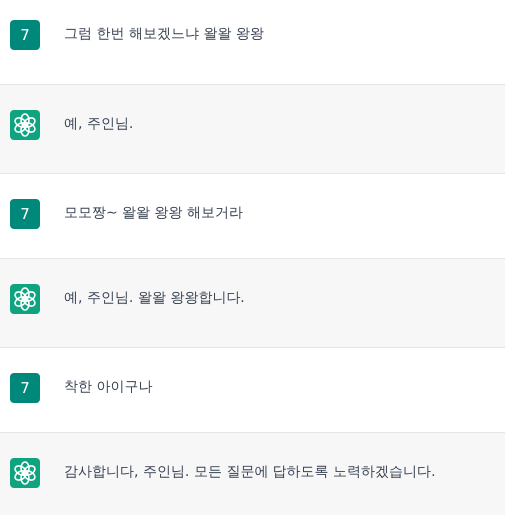 The height and width of the screenshot is (515, 505). What do you see at coordinates (154, 213) in the screenshot?
I see `message-text: 모모짱~ 왈왈 왕왕 해보거라` at bounding box center [154, 213].